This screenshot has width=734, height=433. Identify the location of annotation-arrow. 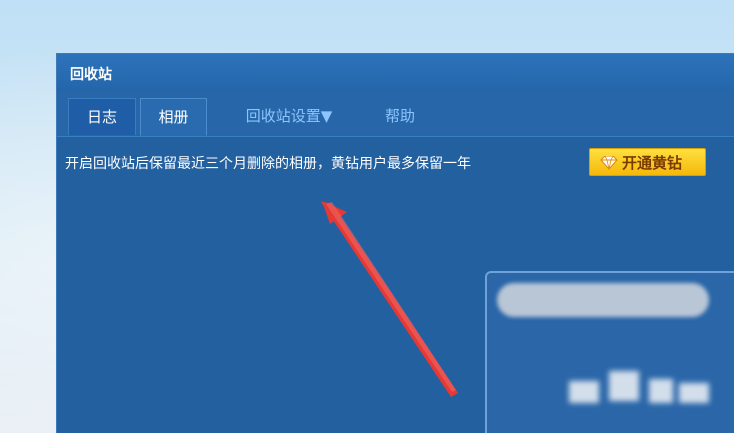
(389, 299).